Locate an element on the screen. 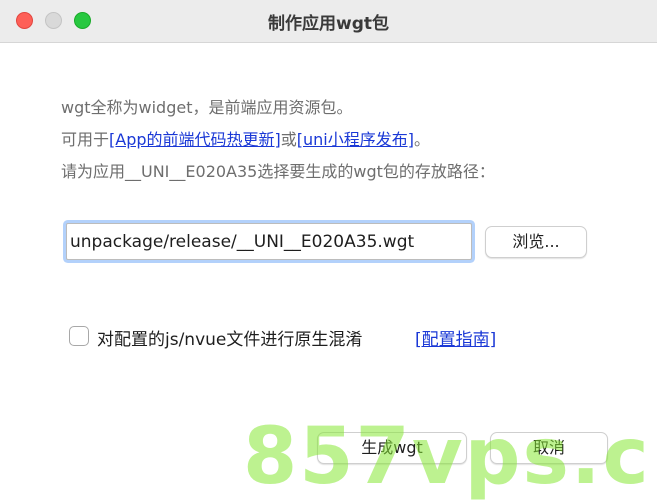 The image size is (657, 500). window-title: 制作应用wgt包 is located at coordinates (328, 24).